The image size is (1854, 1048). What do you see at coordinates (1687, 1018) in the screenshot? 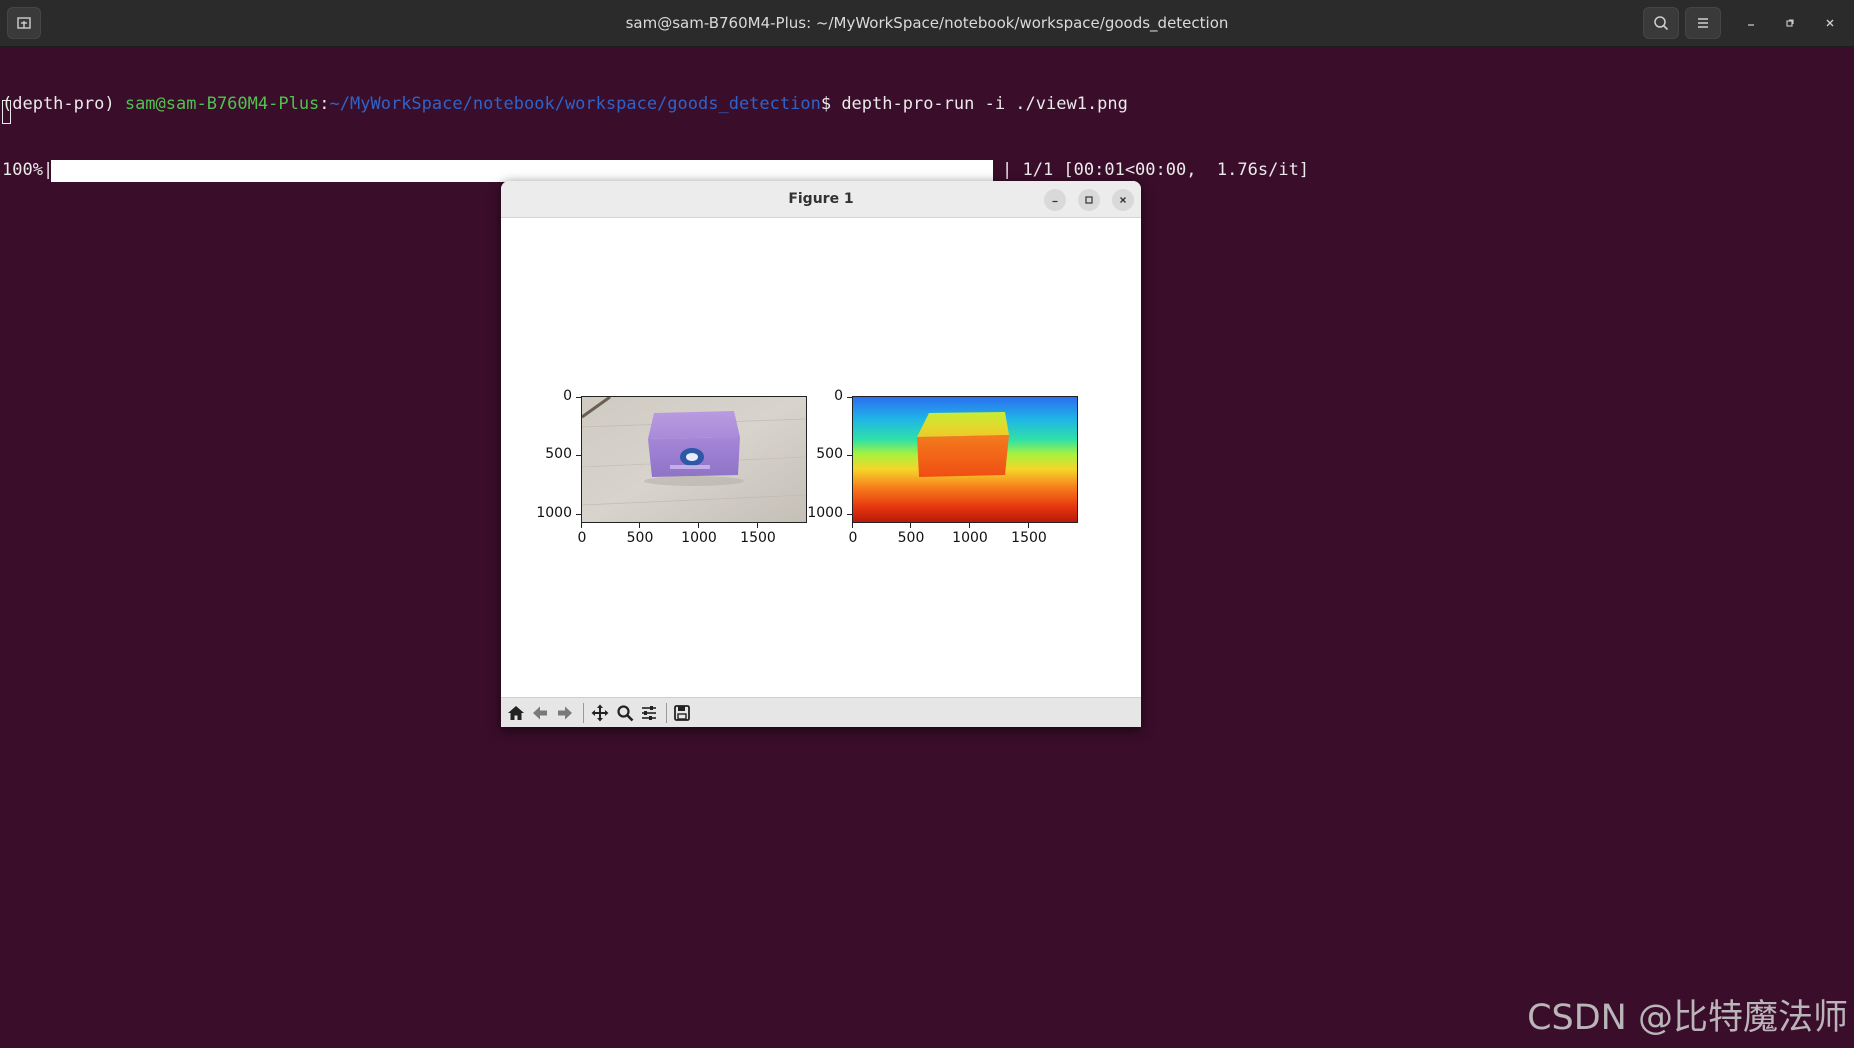
I see `csdn-watermark: CSDN @比特魔法师` at bounding box center [1687, 1018].